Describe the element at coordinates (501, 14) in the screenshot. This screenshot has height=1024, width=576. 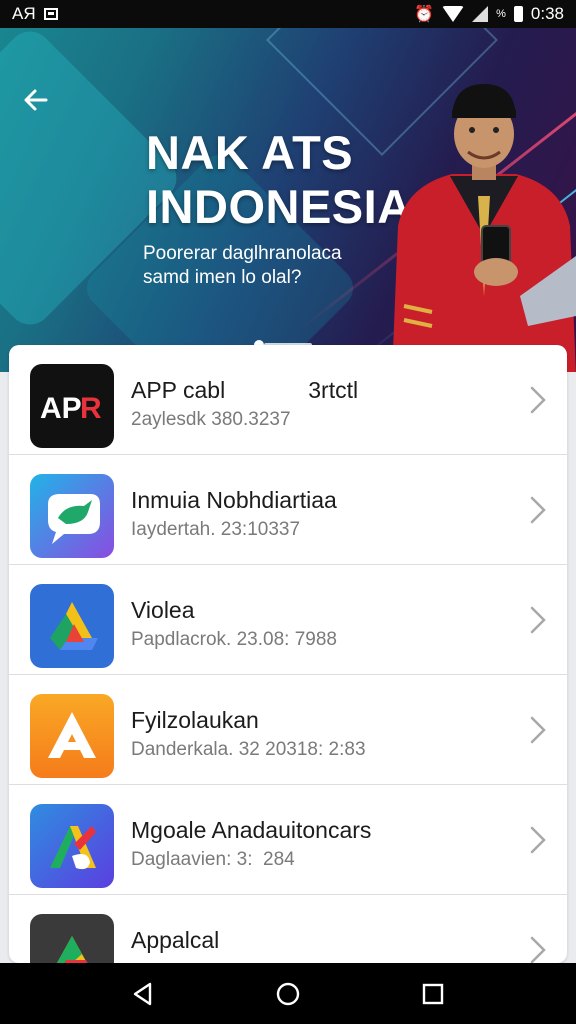
I see `battery-percent: %` at that location.